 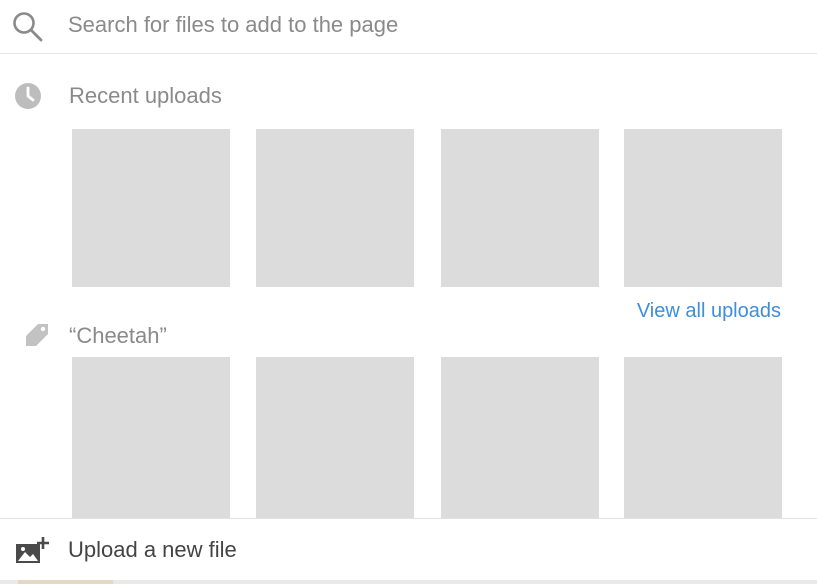 I want to click on bottom-edge-accent, so click(x=65, y=582).